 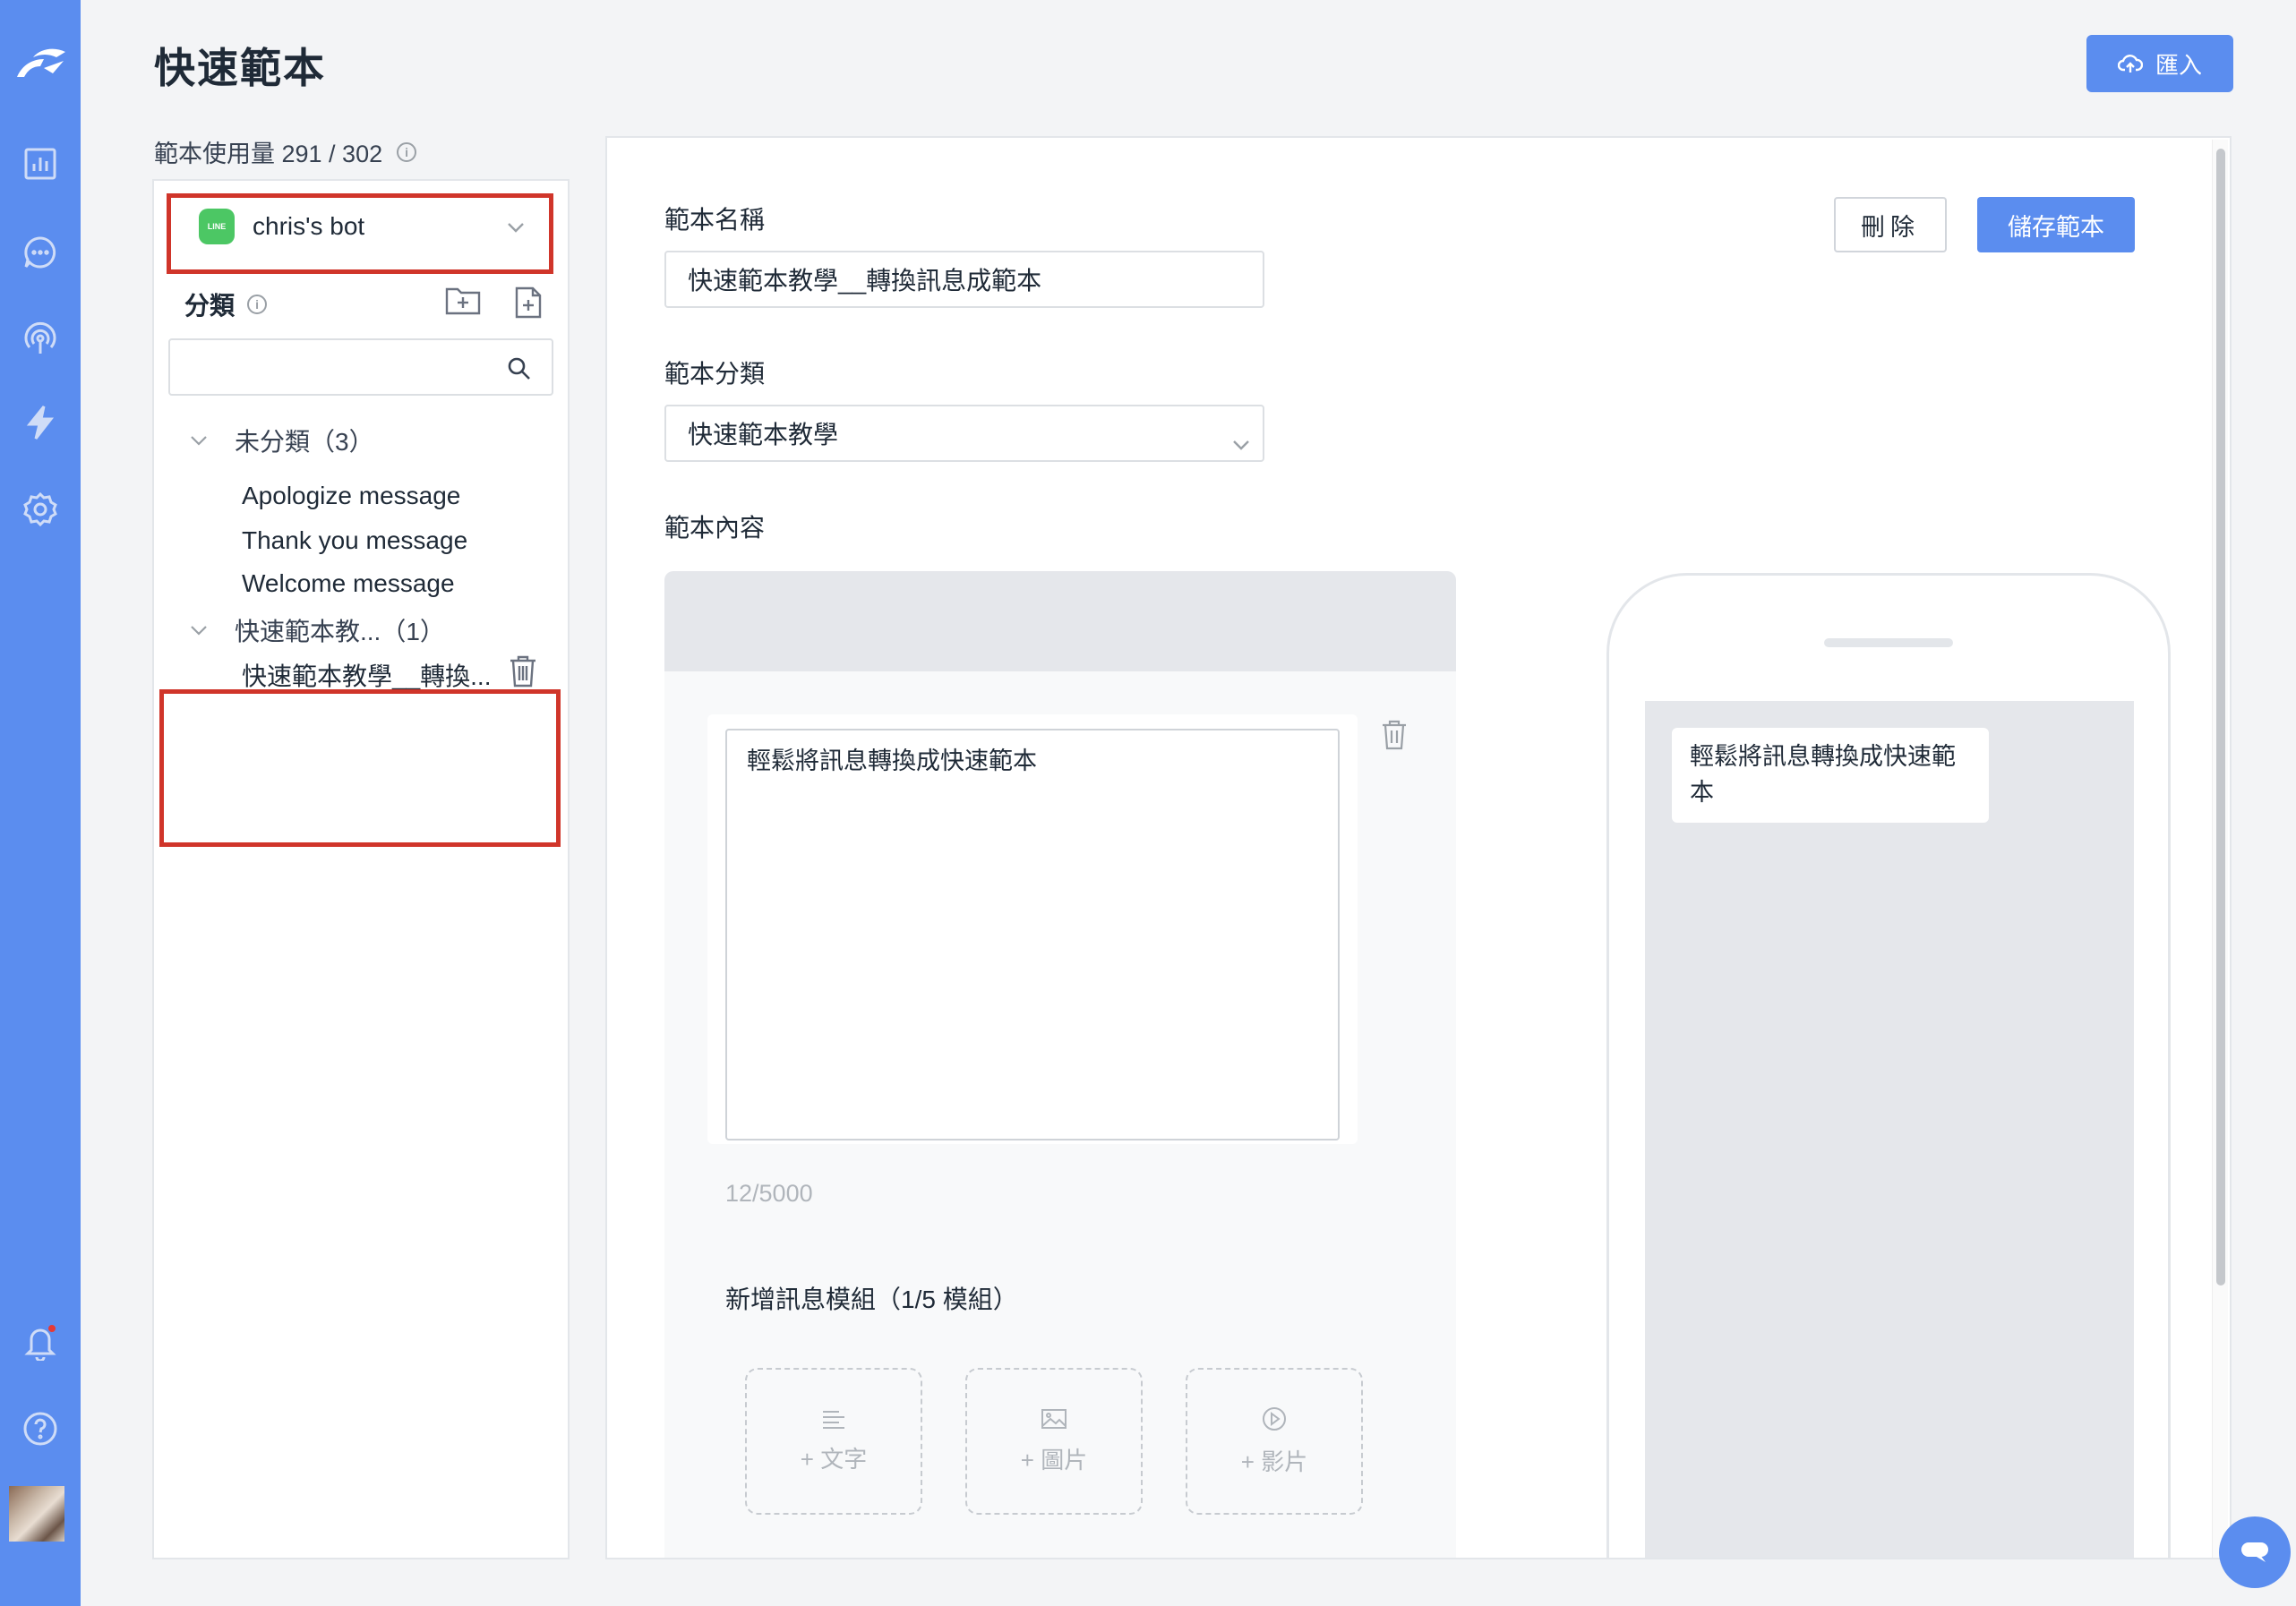 I want to click on add-video-button: + 影片, so click(x=1274, y=1441).